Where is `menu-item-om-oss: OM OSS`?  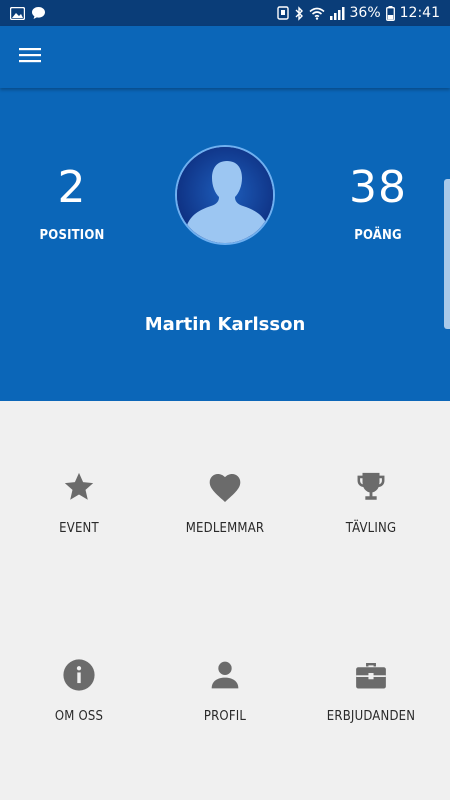
menu-item-om-oss: OM OSS is located at coordinates (79, 715).